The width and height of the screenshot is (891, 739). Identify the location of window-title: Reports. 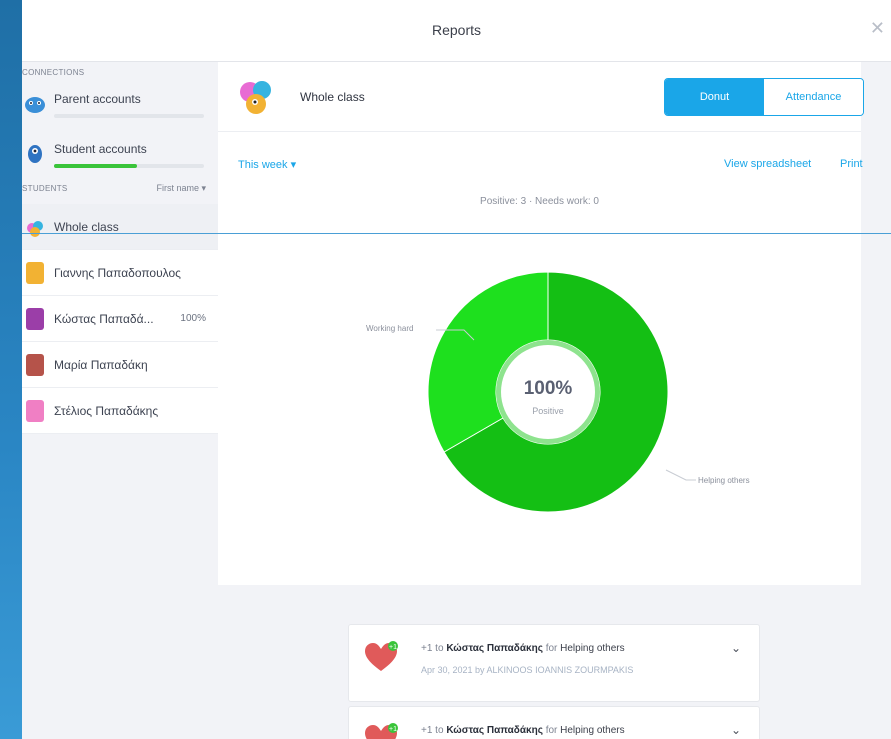
(456, 30).